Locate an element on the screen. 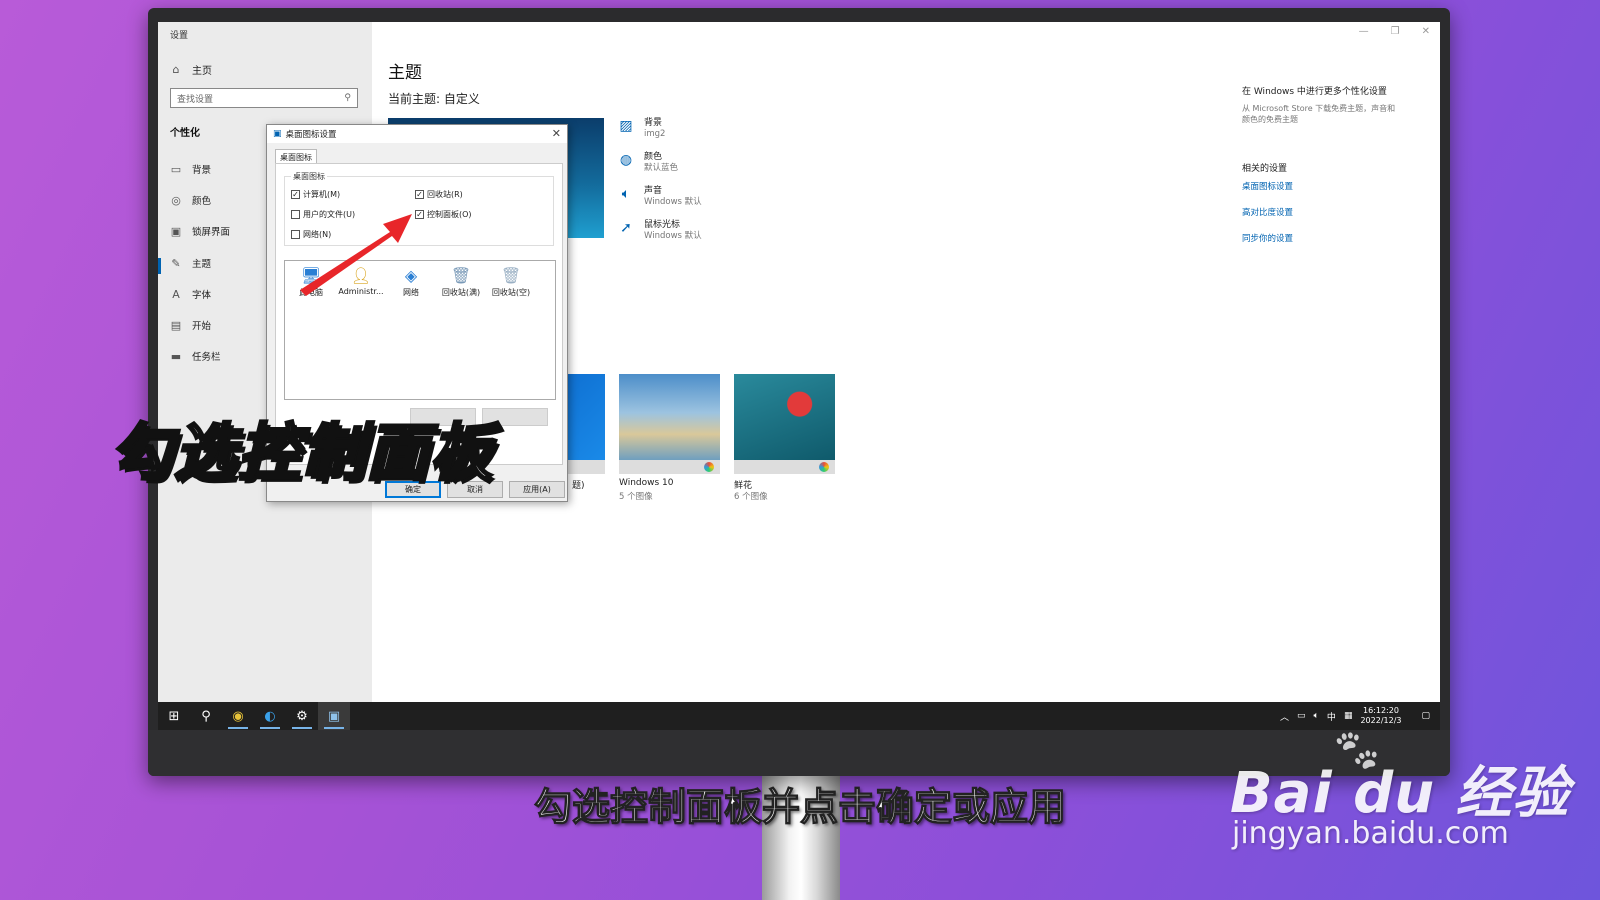  theme-sub: 6 个图像 is located at coordinates (751, 497).